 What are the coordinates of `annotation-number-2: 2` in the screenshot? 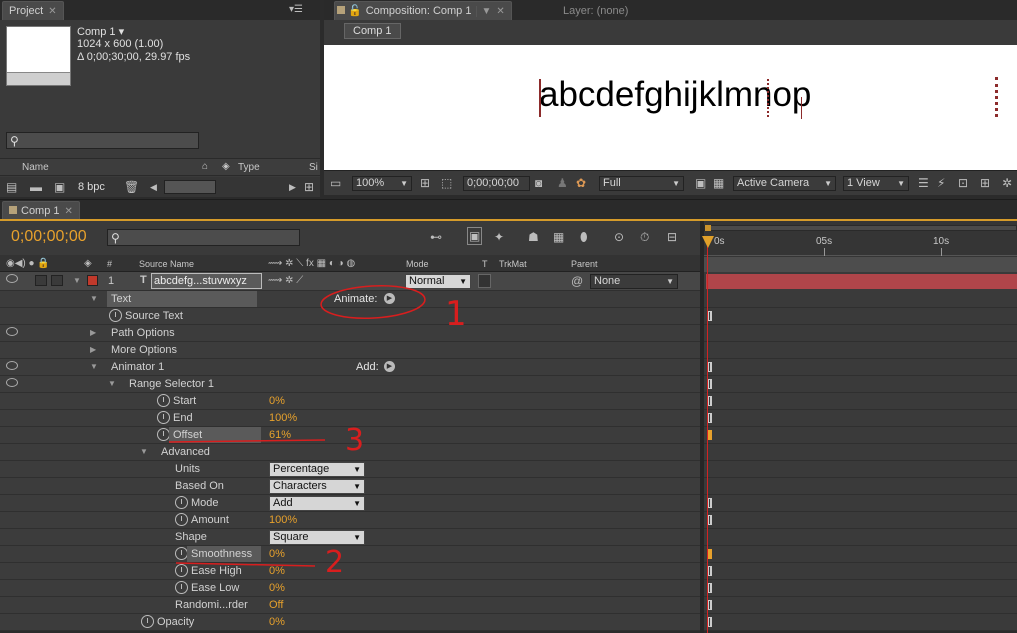 It's located at (334, 562).